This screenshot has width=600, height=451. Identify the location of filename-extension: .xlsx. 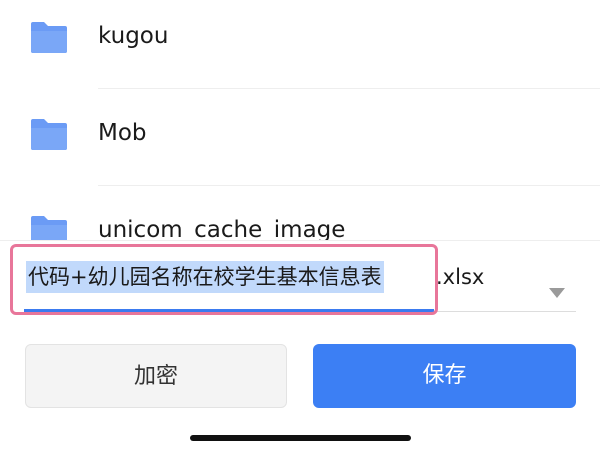
(460, 277).